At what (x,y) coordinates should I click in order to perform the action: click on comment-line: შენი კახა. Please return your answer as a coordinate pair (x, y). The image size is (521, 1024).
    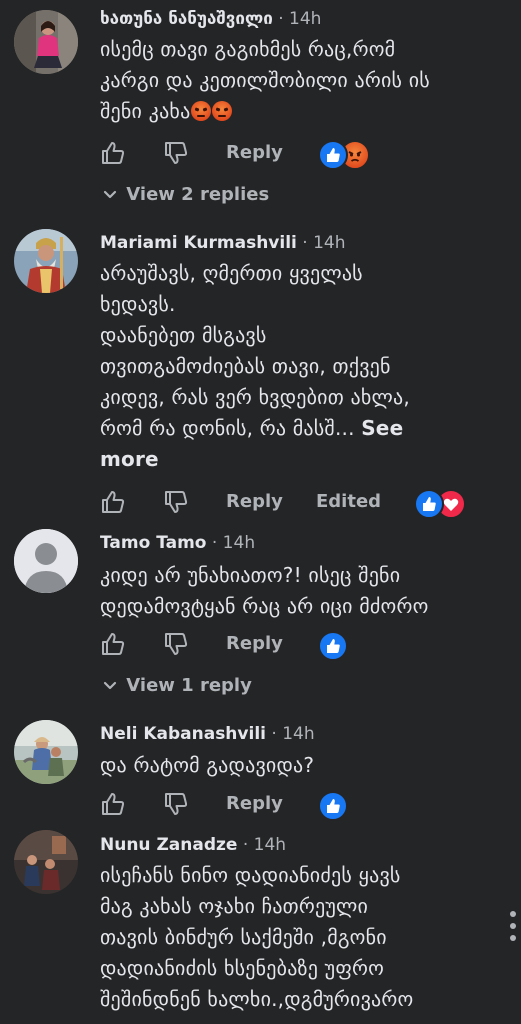
    Looking at the image, I should click on (297, 111).